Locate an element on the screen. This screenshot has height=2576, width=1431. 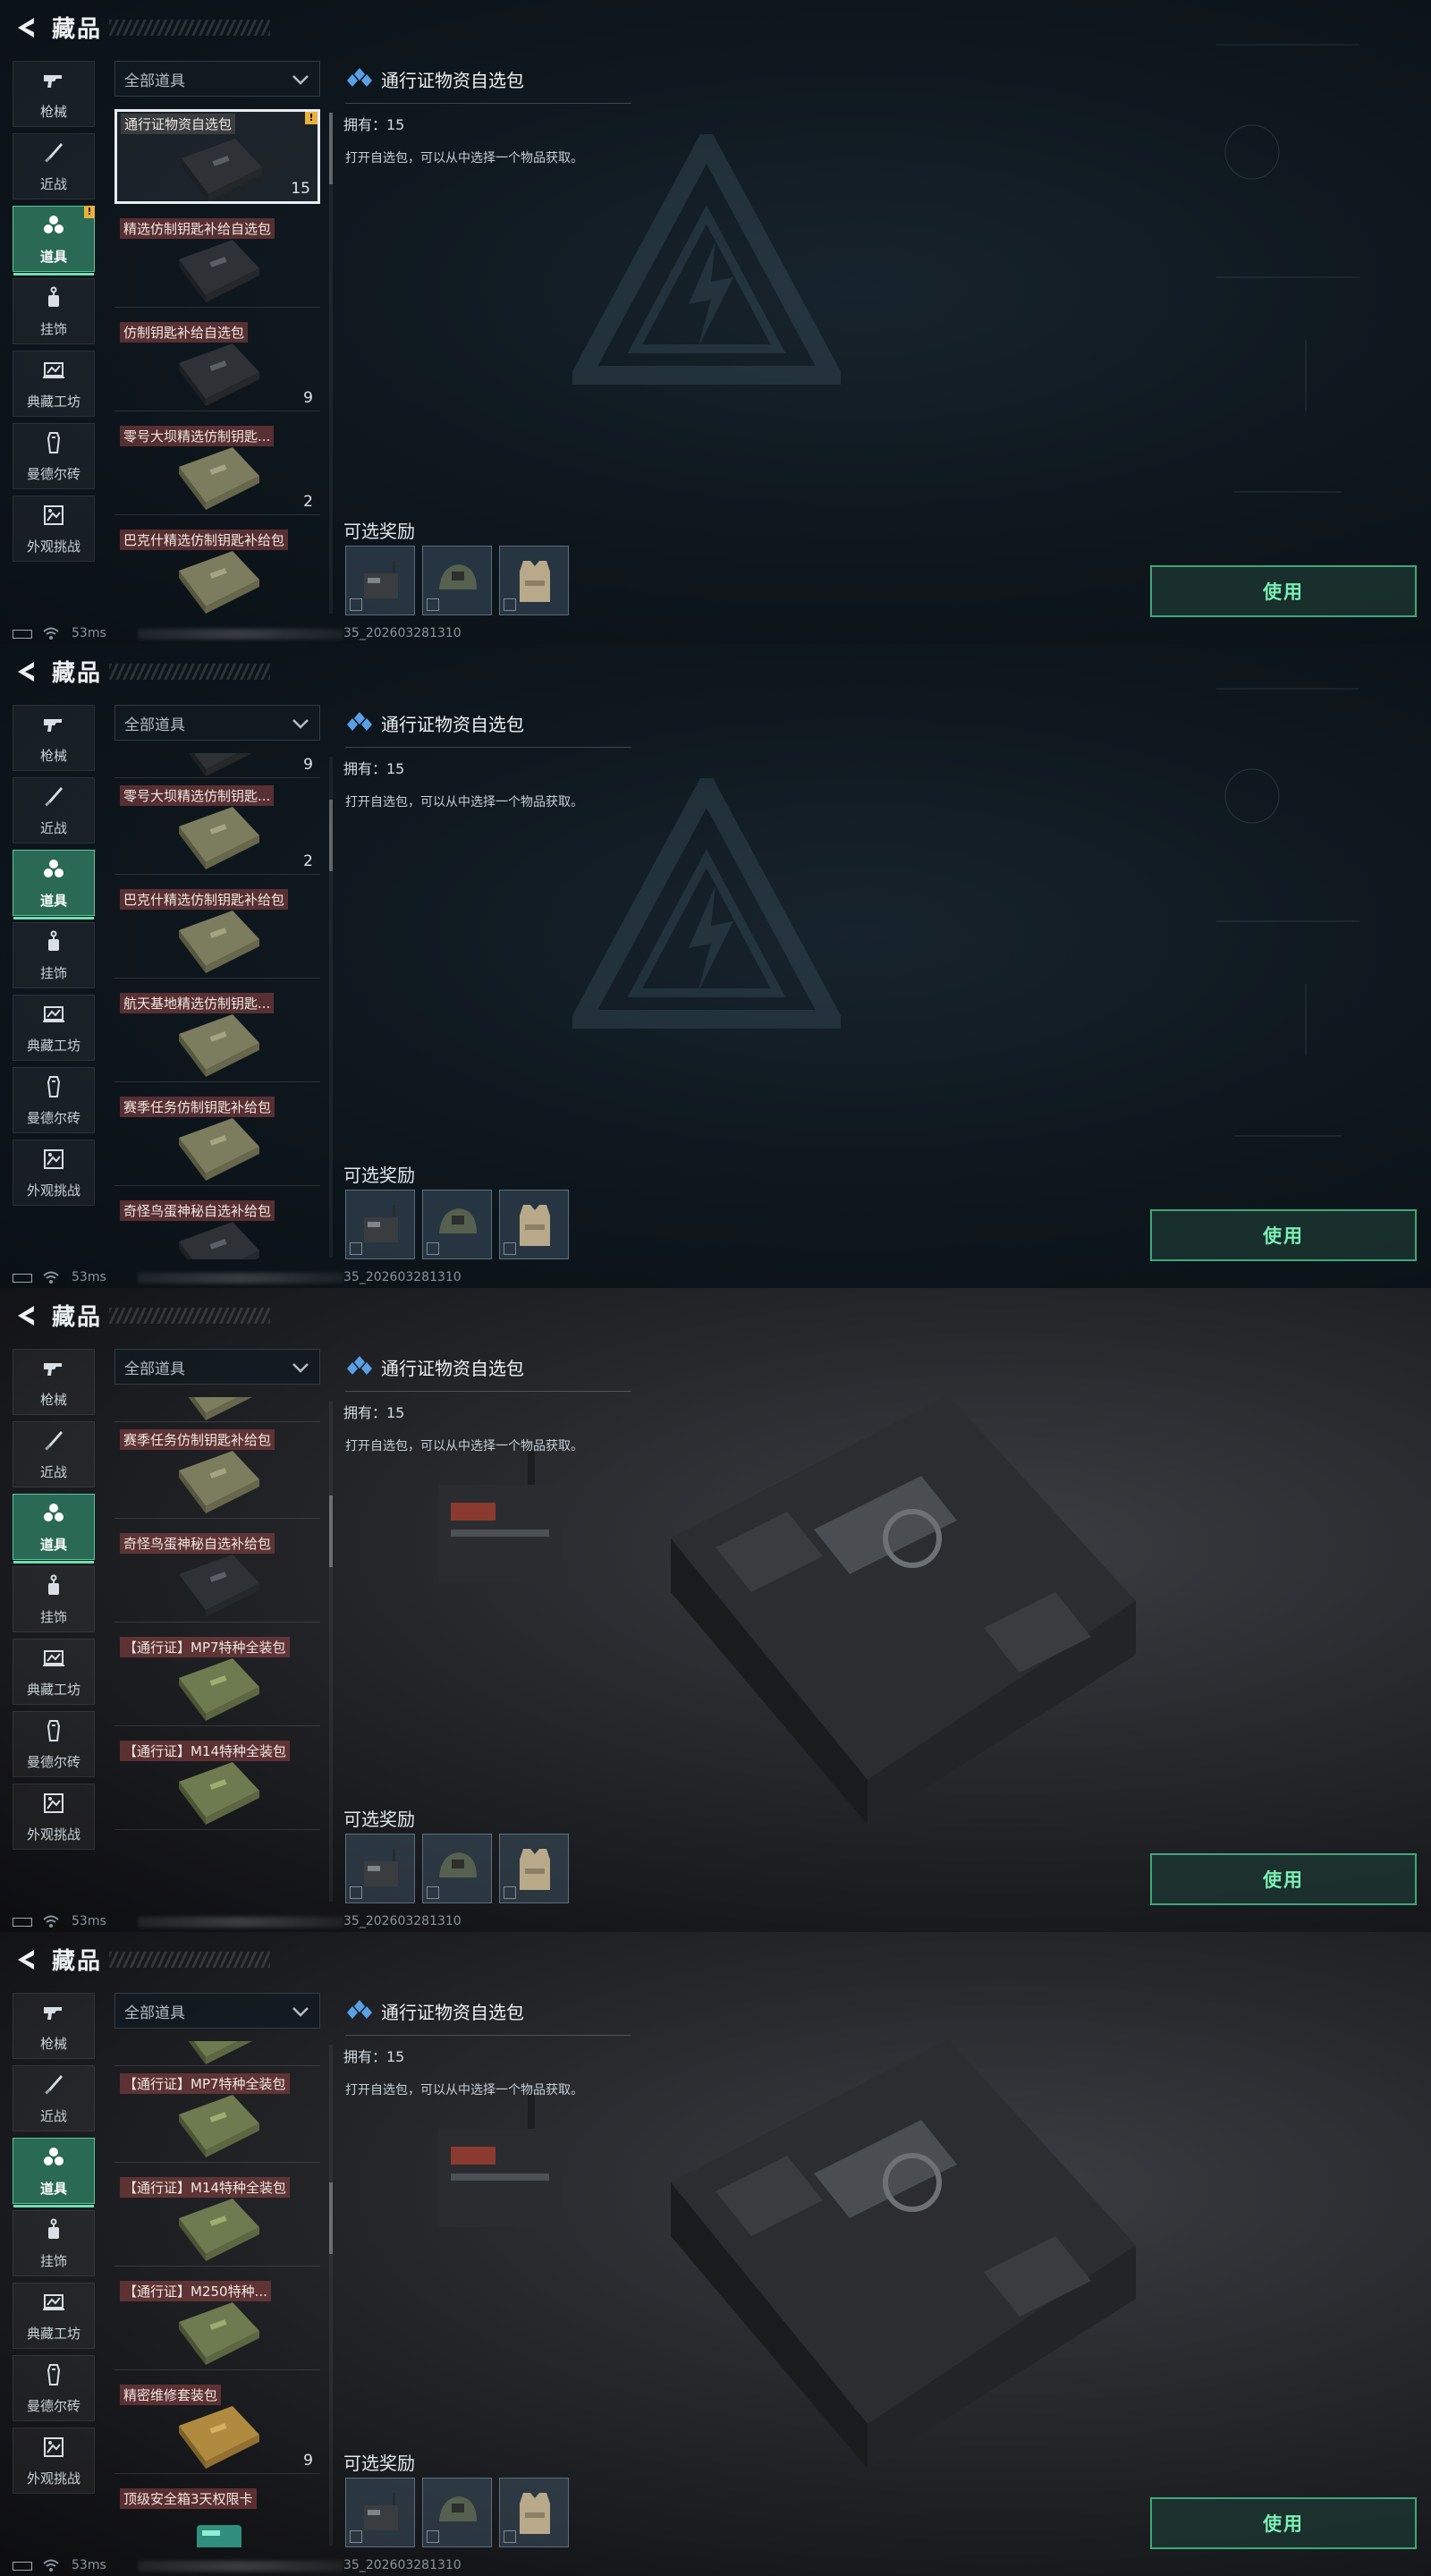
sidebar-item-label: 近战 is located at coordinates (53, 2115).